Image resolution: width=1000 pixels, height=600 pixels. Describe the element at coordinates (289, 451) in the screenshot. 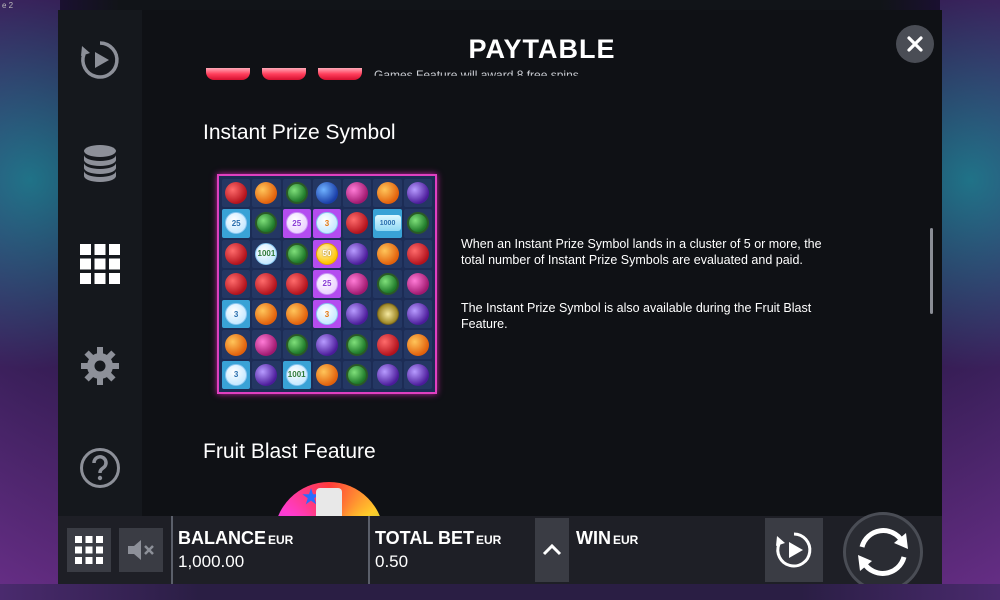

I see `fruit-blast-heading: Fruit Blast Feature` at that location.